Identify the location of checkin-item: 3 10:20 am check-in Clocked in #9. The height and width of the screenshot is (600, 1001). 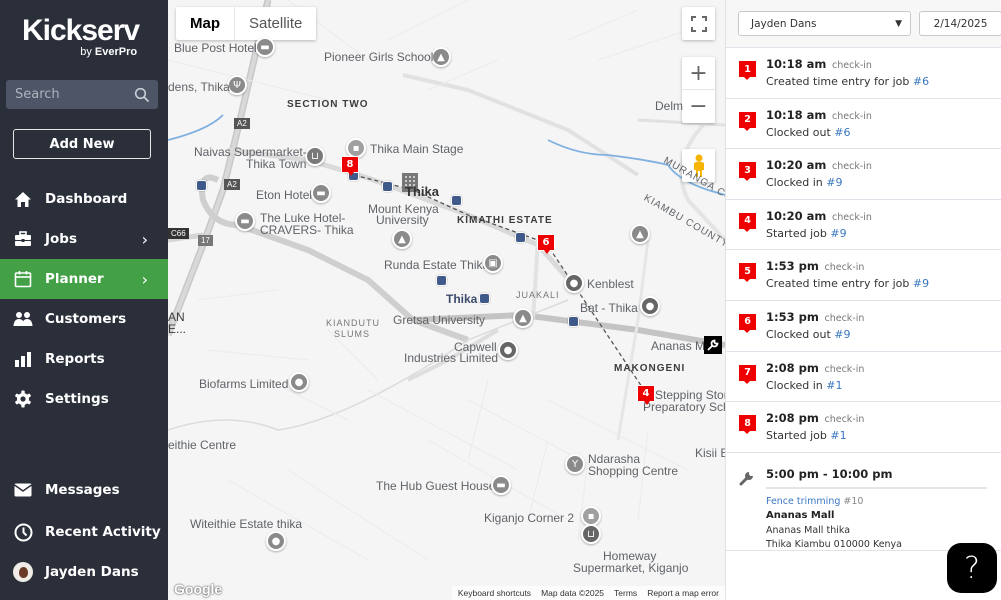
(863, 174).